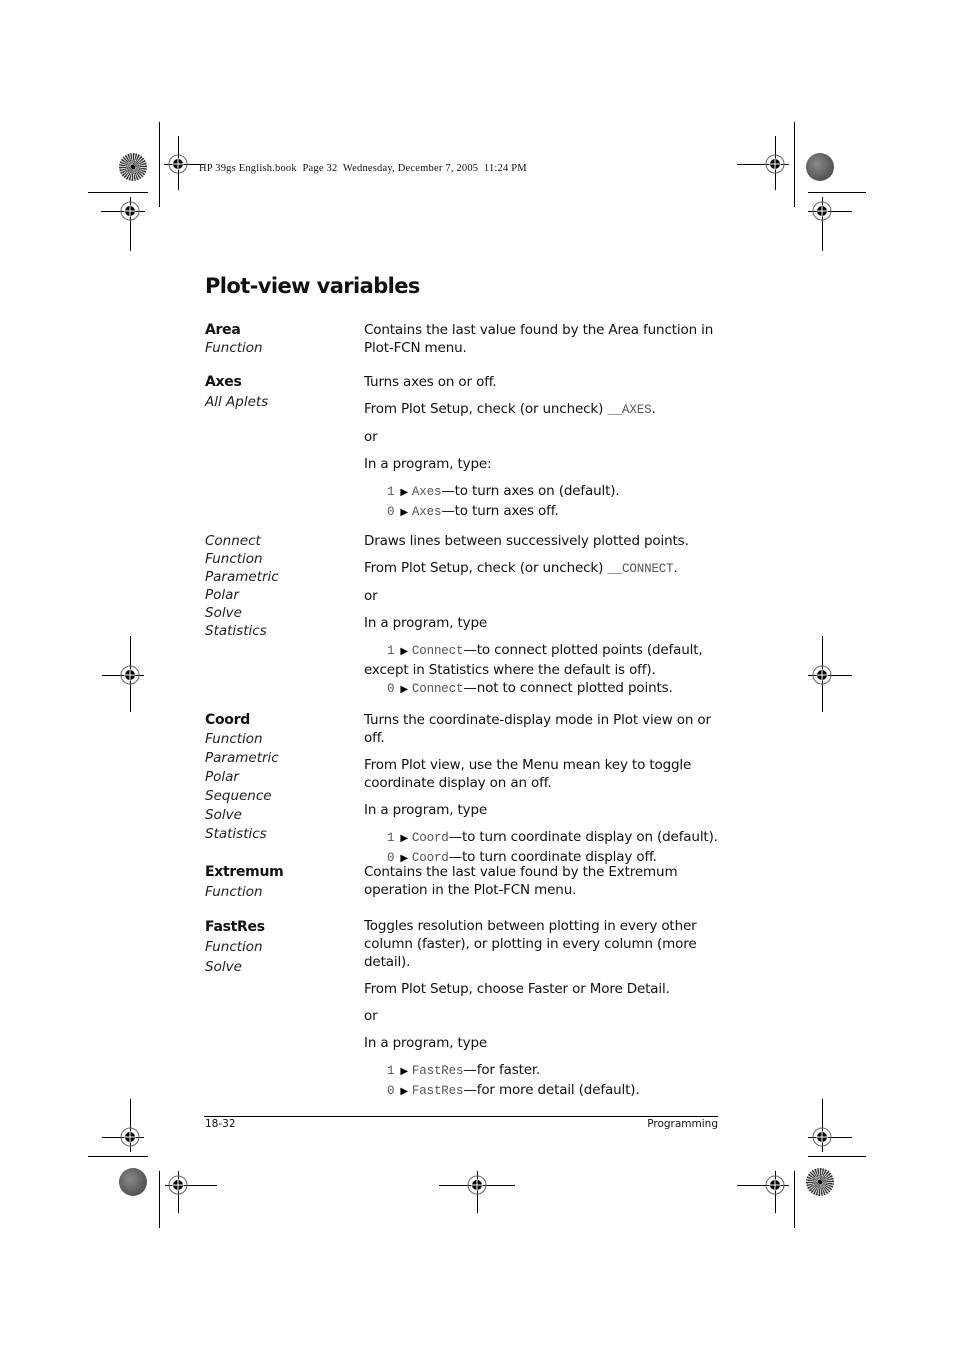  Describe the element at coordinates (437, 1091) in the screenshot. I see `code-keyword: FastRes` at that location.